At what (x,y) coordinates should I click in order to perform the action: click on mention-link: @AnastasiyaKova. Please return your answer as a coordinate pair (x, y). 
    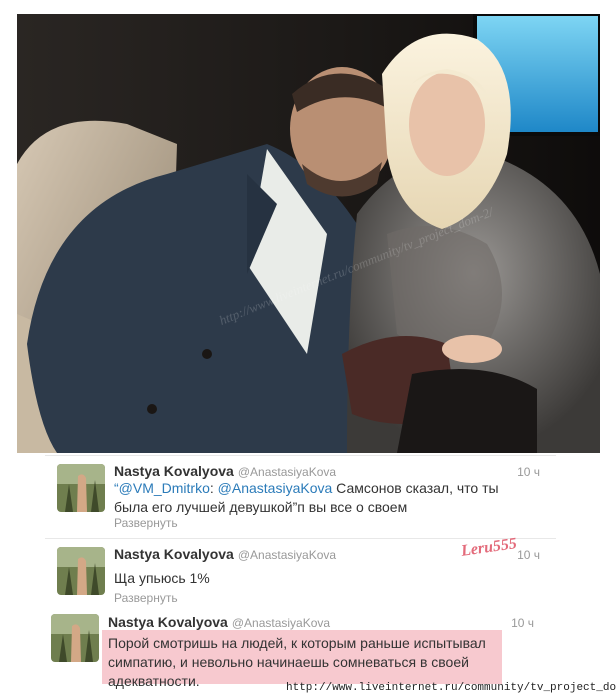
    Looking at the image, I should click on (275, 488).